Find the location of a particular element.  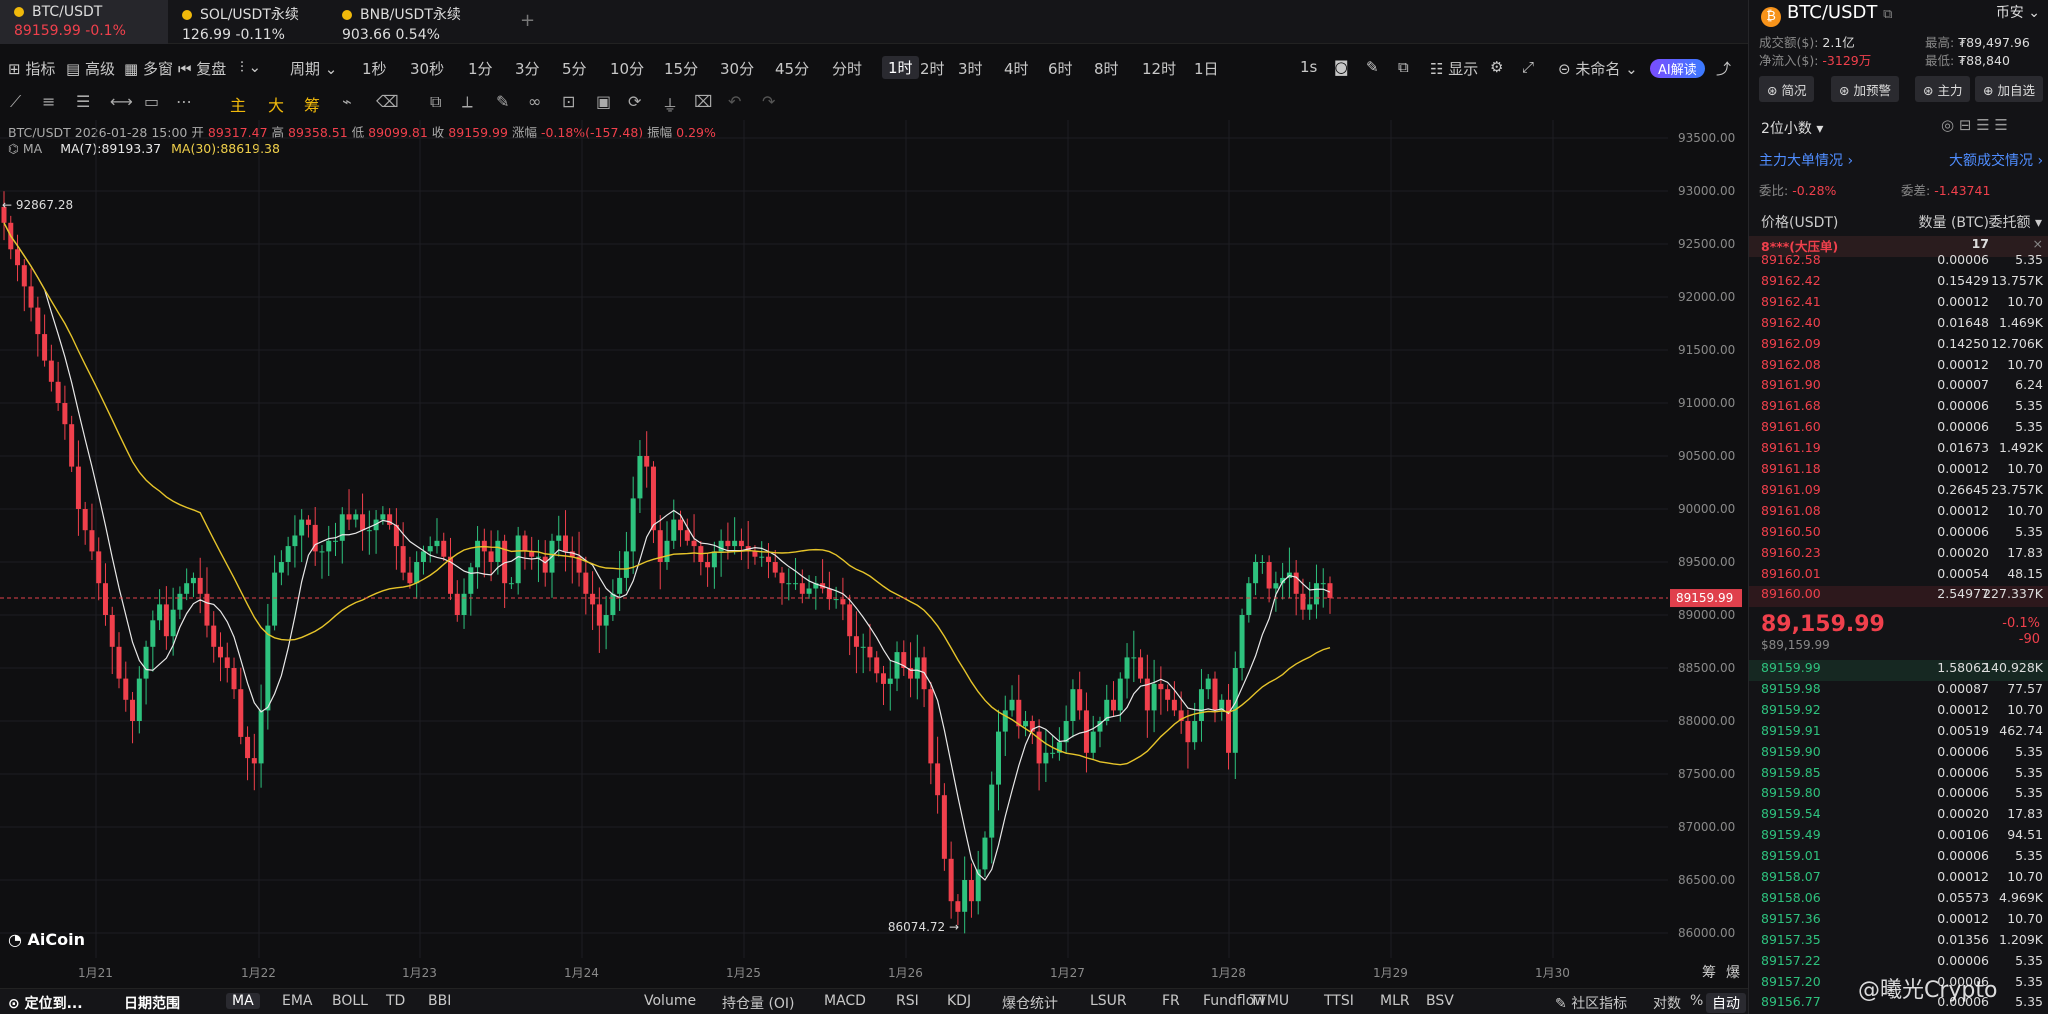

tab-btc: BTC/USDT 89159.99 -0.1% is located at coordinates (84, 22).